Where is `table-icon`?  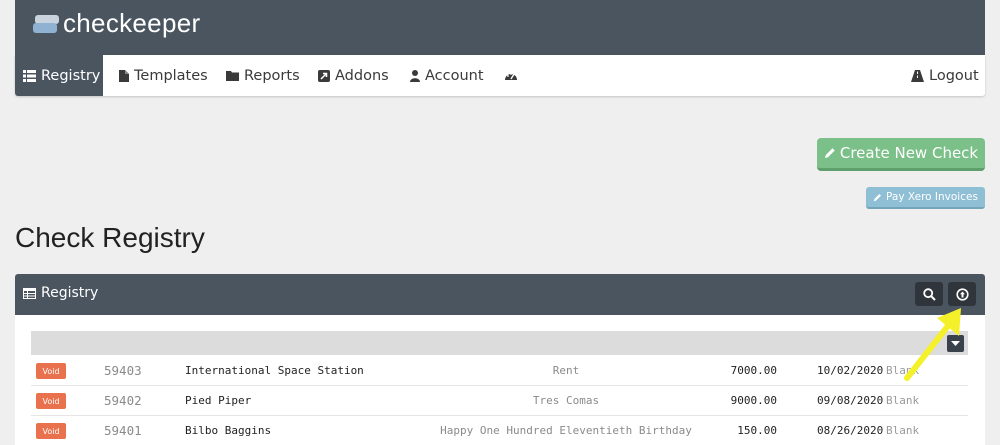
table-icon is located at coordinates (29, 293).